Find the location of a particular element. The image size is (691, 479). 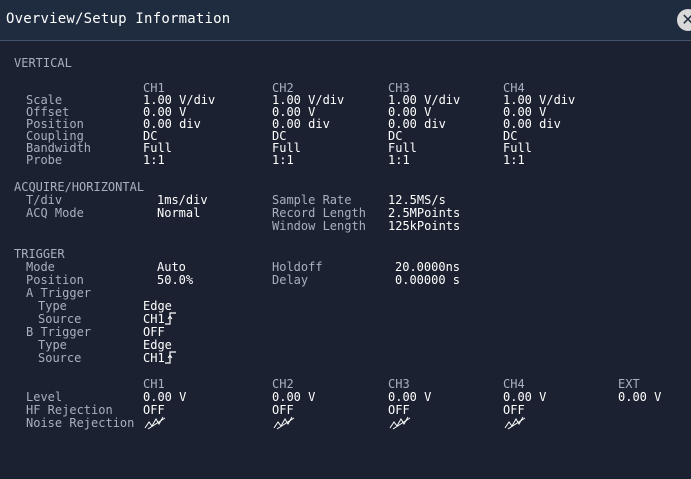

acq-mode-label: ACQ Mode is located at coordinates (55, 213).